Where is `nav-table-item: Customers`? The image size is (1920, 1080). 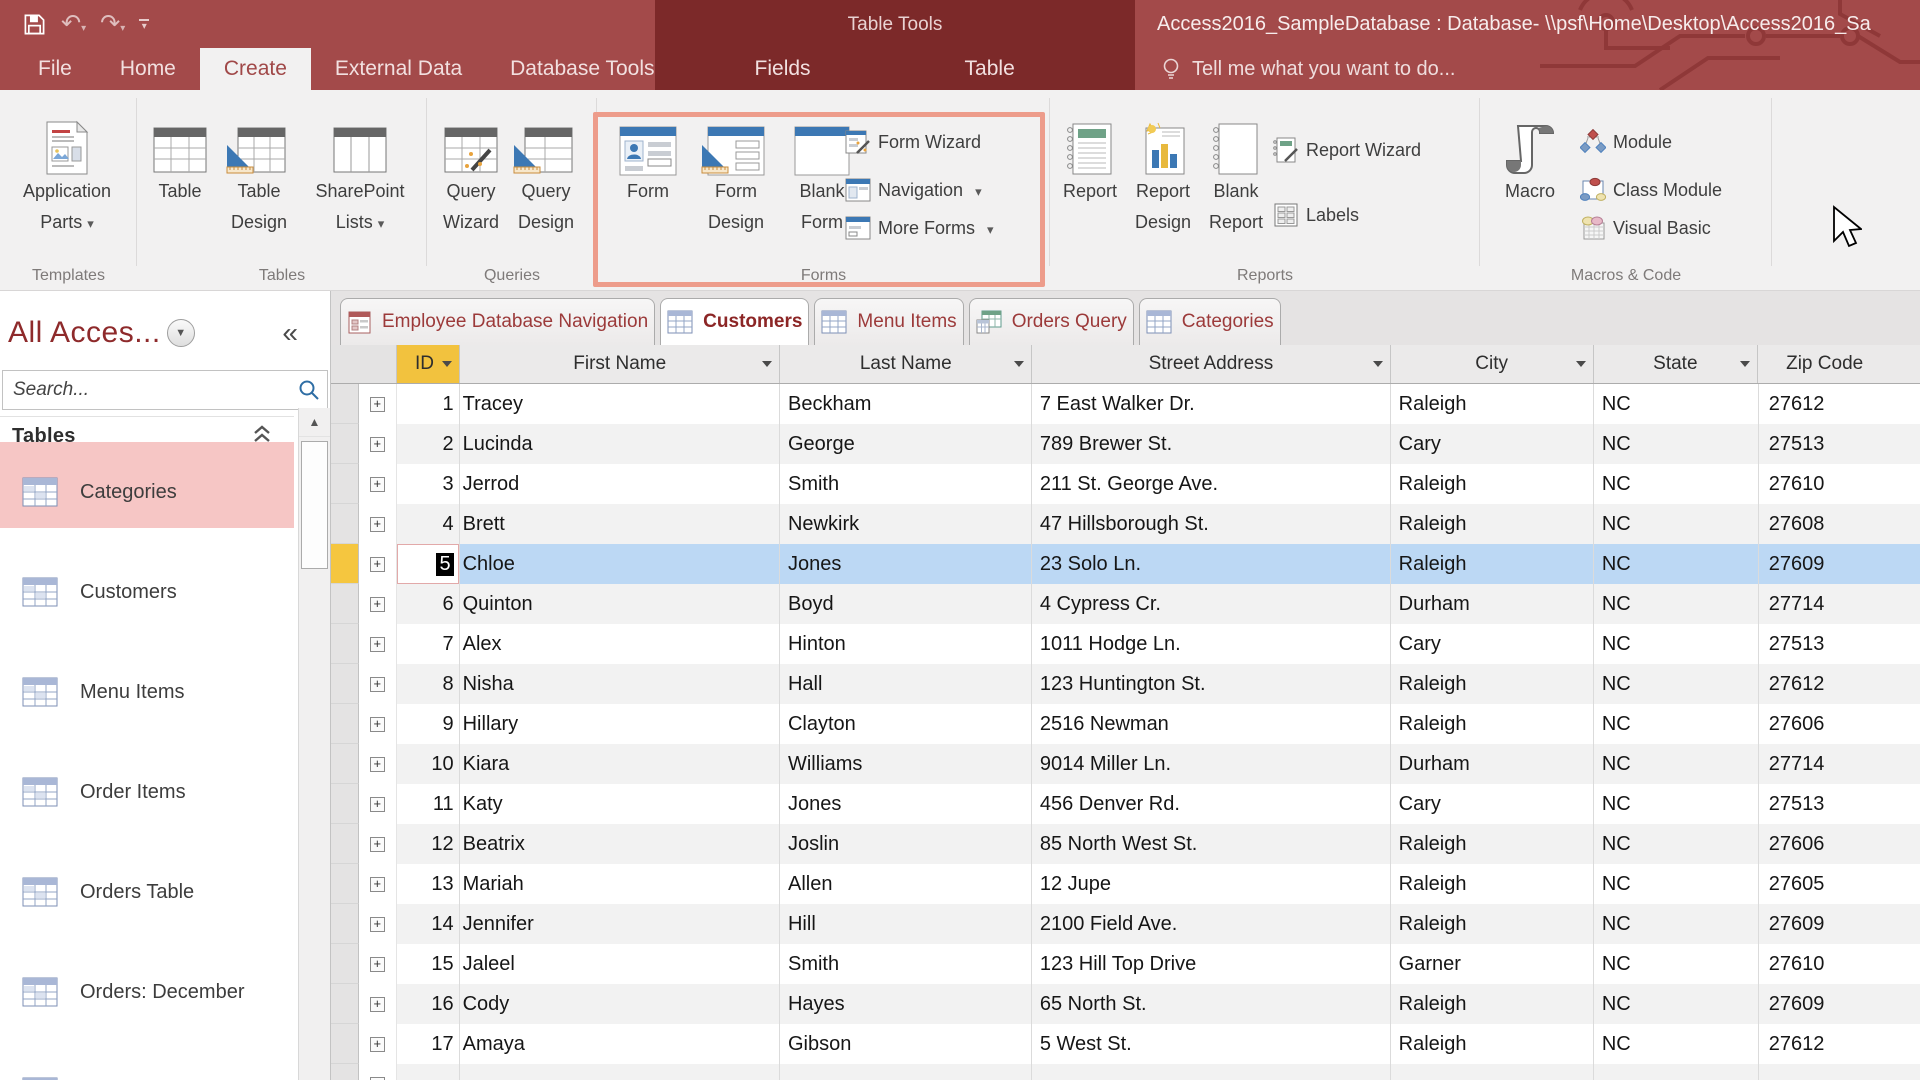
nav-table-item: Customers is located at coordinates (147, 592).